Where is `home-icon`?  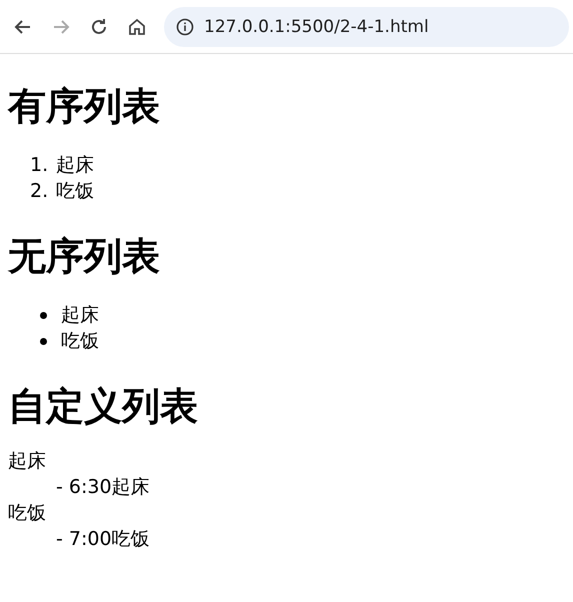 home-icon is located at coordinates (137, 26).